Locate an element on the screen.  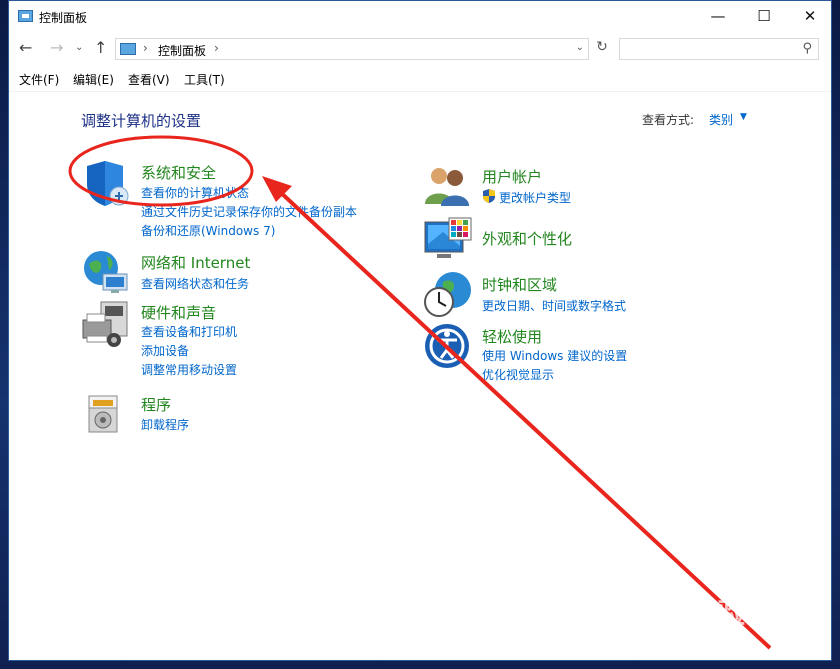
close-button: ✕ is located at coordinates (810, 16).